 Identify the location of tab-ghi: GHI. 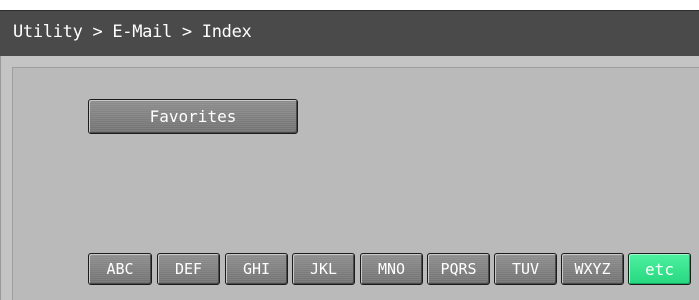
(256, 269).